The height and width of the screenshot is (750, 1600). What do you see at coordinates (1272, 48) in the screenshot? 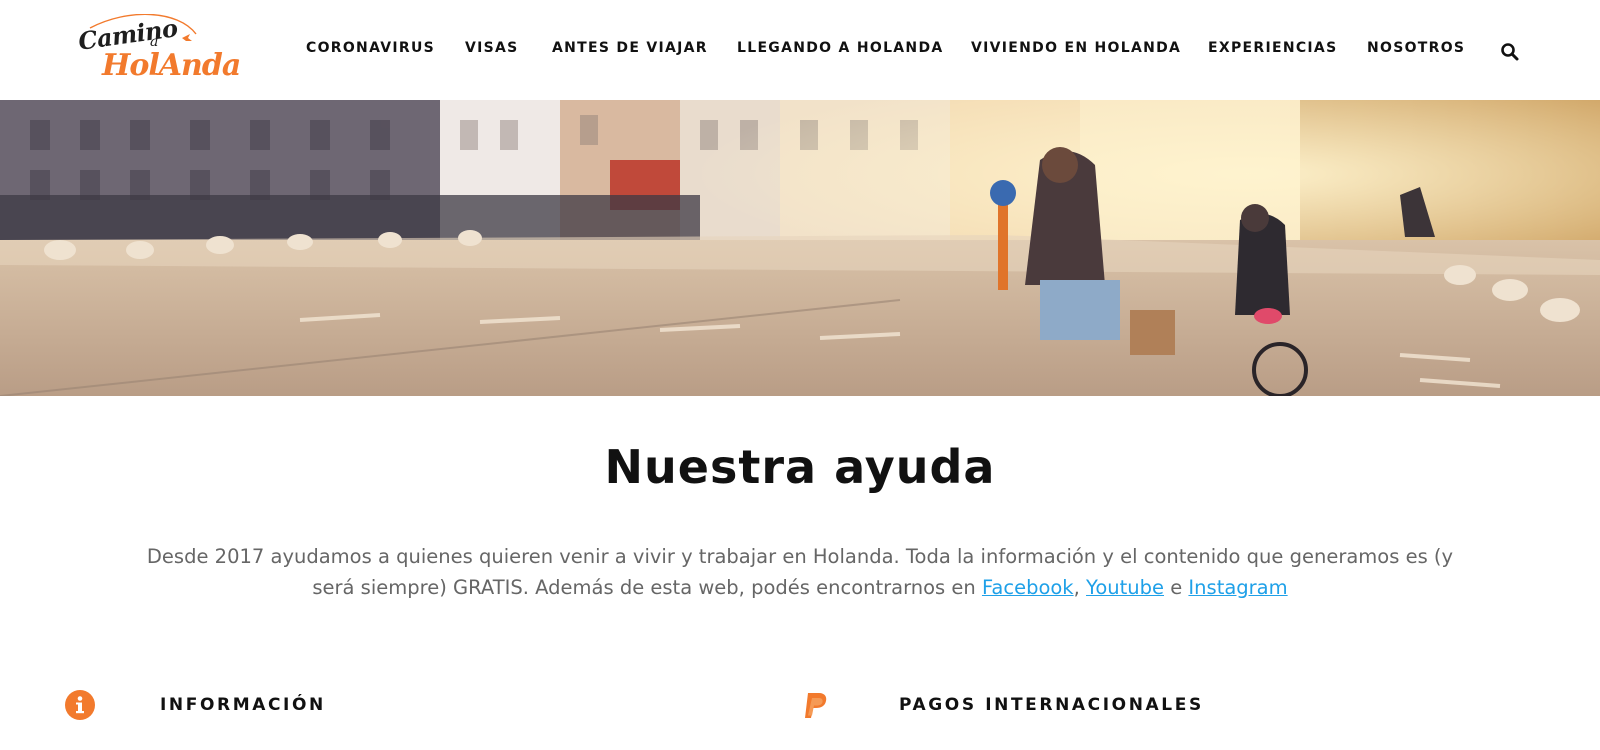
I see `nav-item-experiencias: EXPERIENCIAS` at bounding box center [1272, 48].